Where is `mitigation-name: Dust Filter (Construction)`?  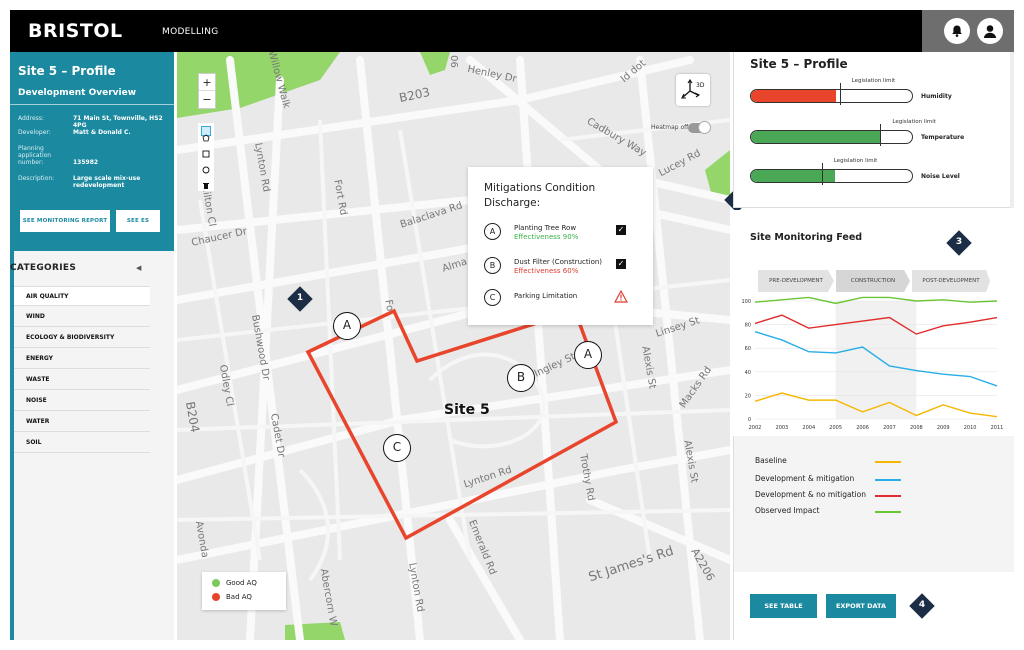 mitigation-name: Dust Filter (Construction) is located at coordinates (558, 262).